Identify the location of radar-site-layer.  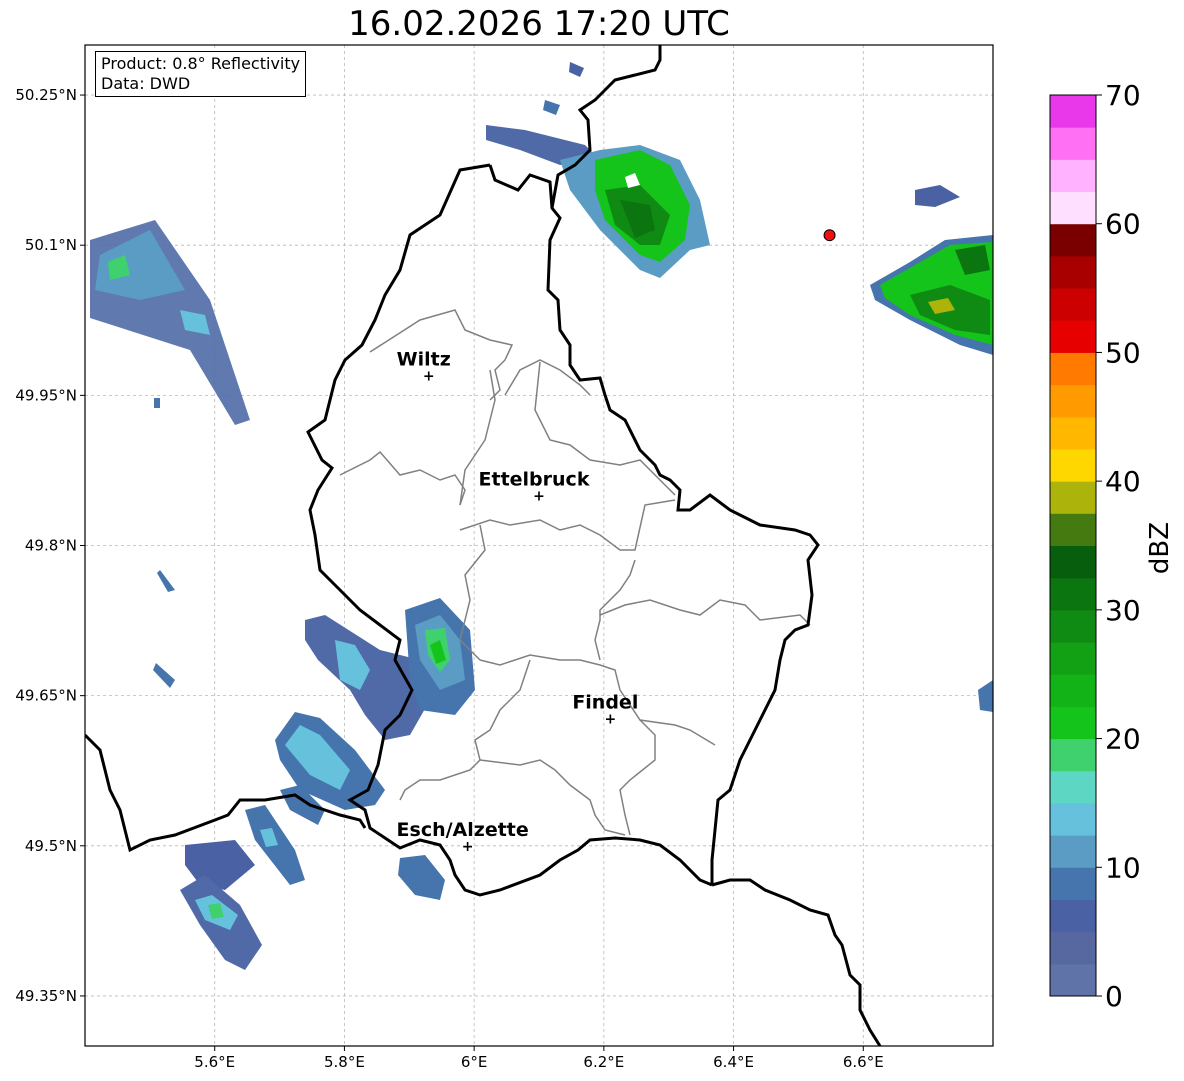
(829, 235).